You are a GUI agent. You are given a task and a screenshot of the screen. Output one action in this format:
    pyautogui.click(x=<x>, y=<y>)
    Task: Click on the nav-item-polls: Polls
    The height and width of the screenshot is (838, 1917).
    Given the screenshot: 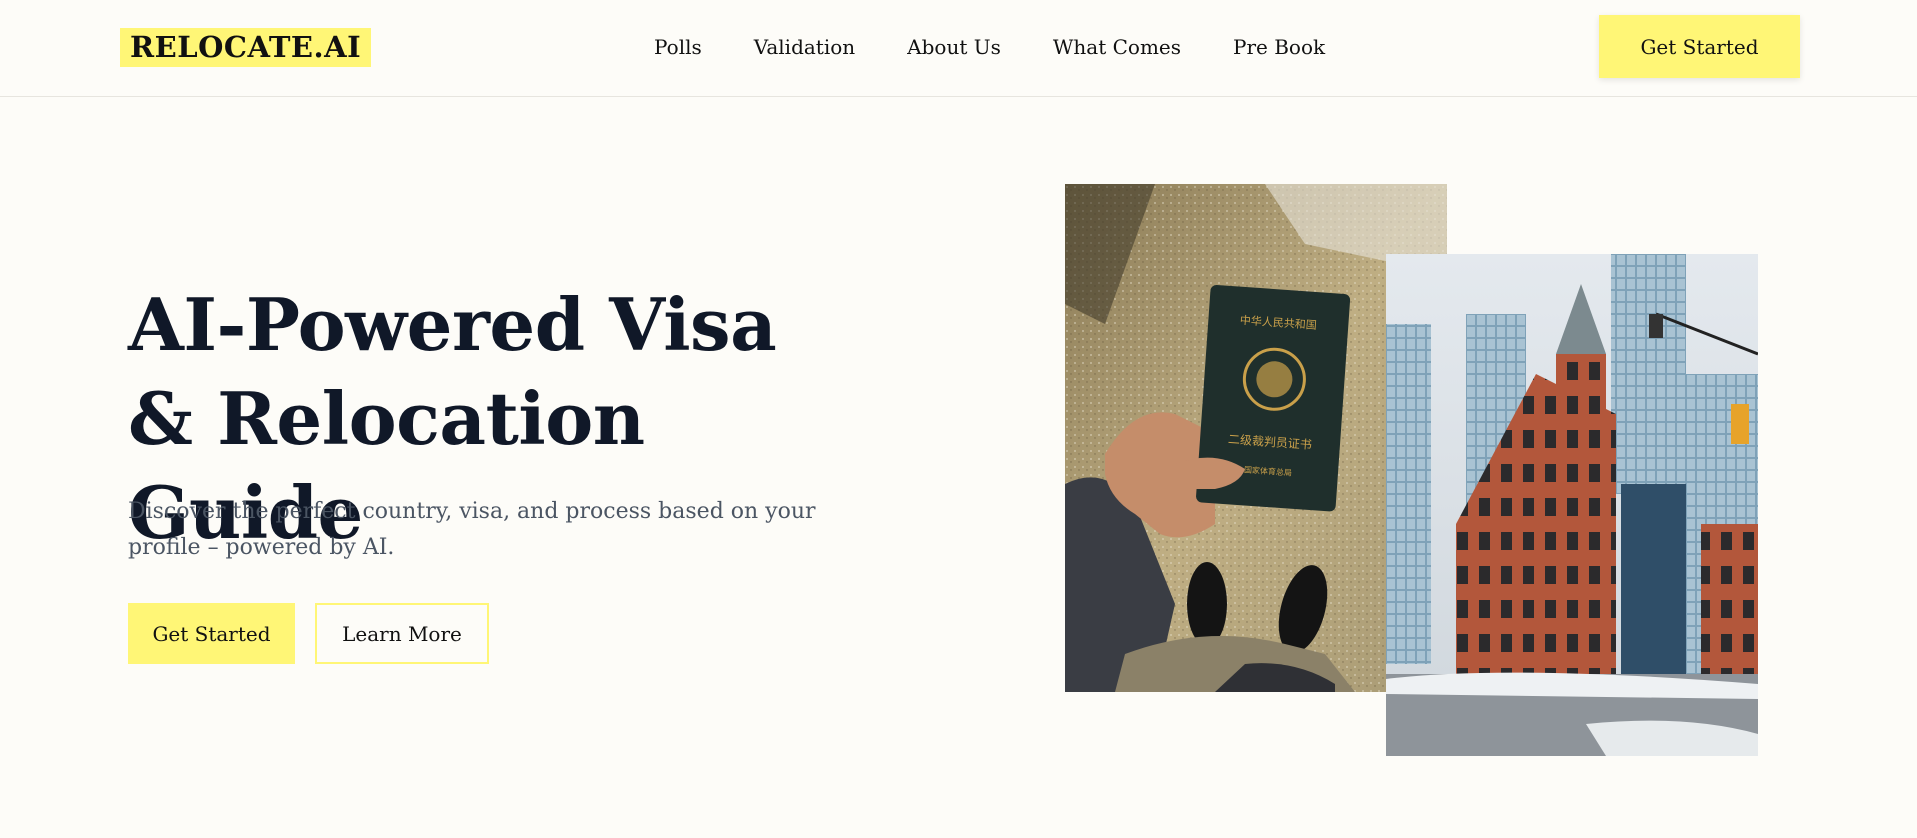 What is the action you would take?
    pyautogui.click(x=678, y=47)
    